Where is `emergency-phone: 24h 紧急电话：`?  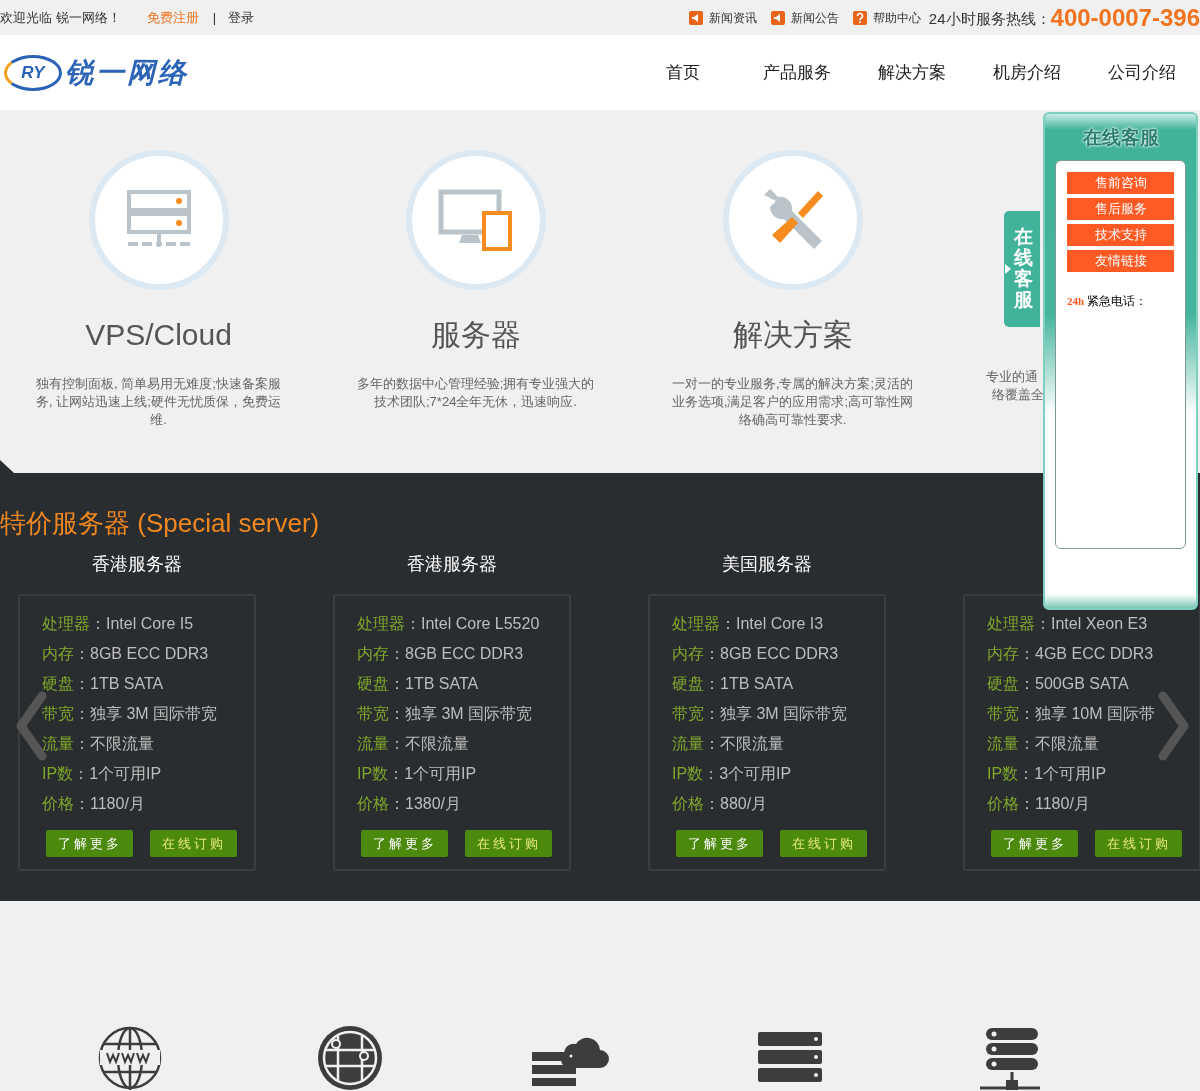 emergency-phone: 24h 紧急电话： is located at coordinates (1108, 301).